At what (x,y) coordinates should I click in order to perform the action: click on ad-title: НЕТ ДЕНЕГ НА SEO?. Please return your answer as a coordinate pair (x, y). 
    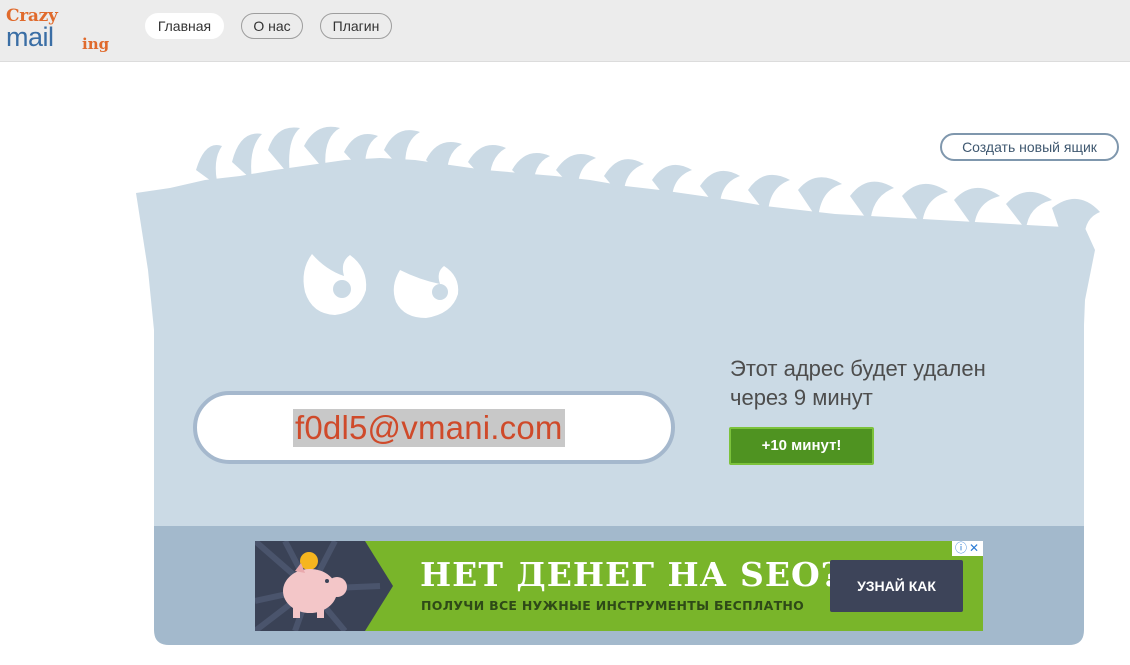
    Looking at the image, I should click on (631, 574).